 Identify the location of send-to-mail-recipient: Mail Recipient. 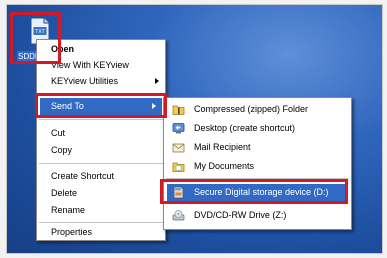
(257, 147).